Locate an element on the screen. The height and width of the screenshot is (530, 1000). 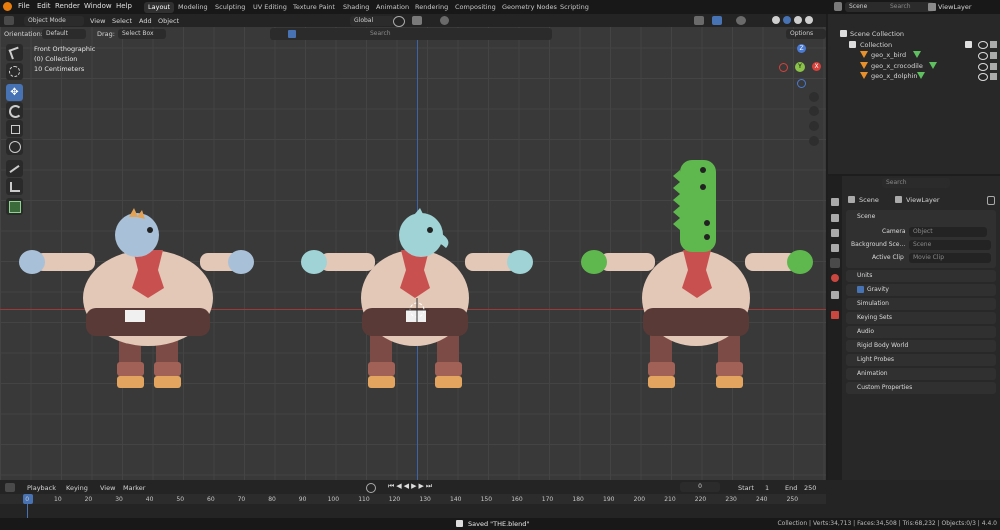
outliner-scene-collection: Scene Collection is located at coordinates (877, 34).